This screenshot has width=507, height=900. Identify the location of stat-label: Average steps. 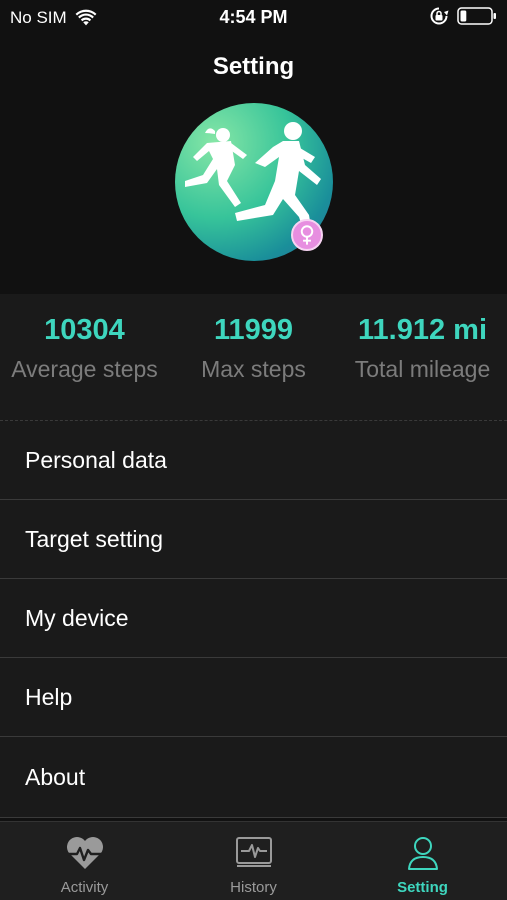
(84, 369).